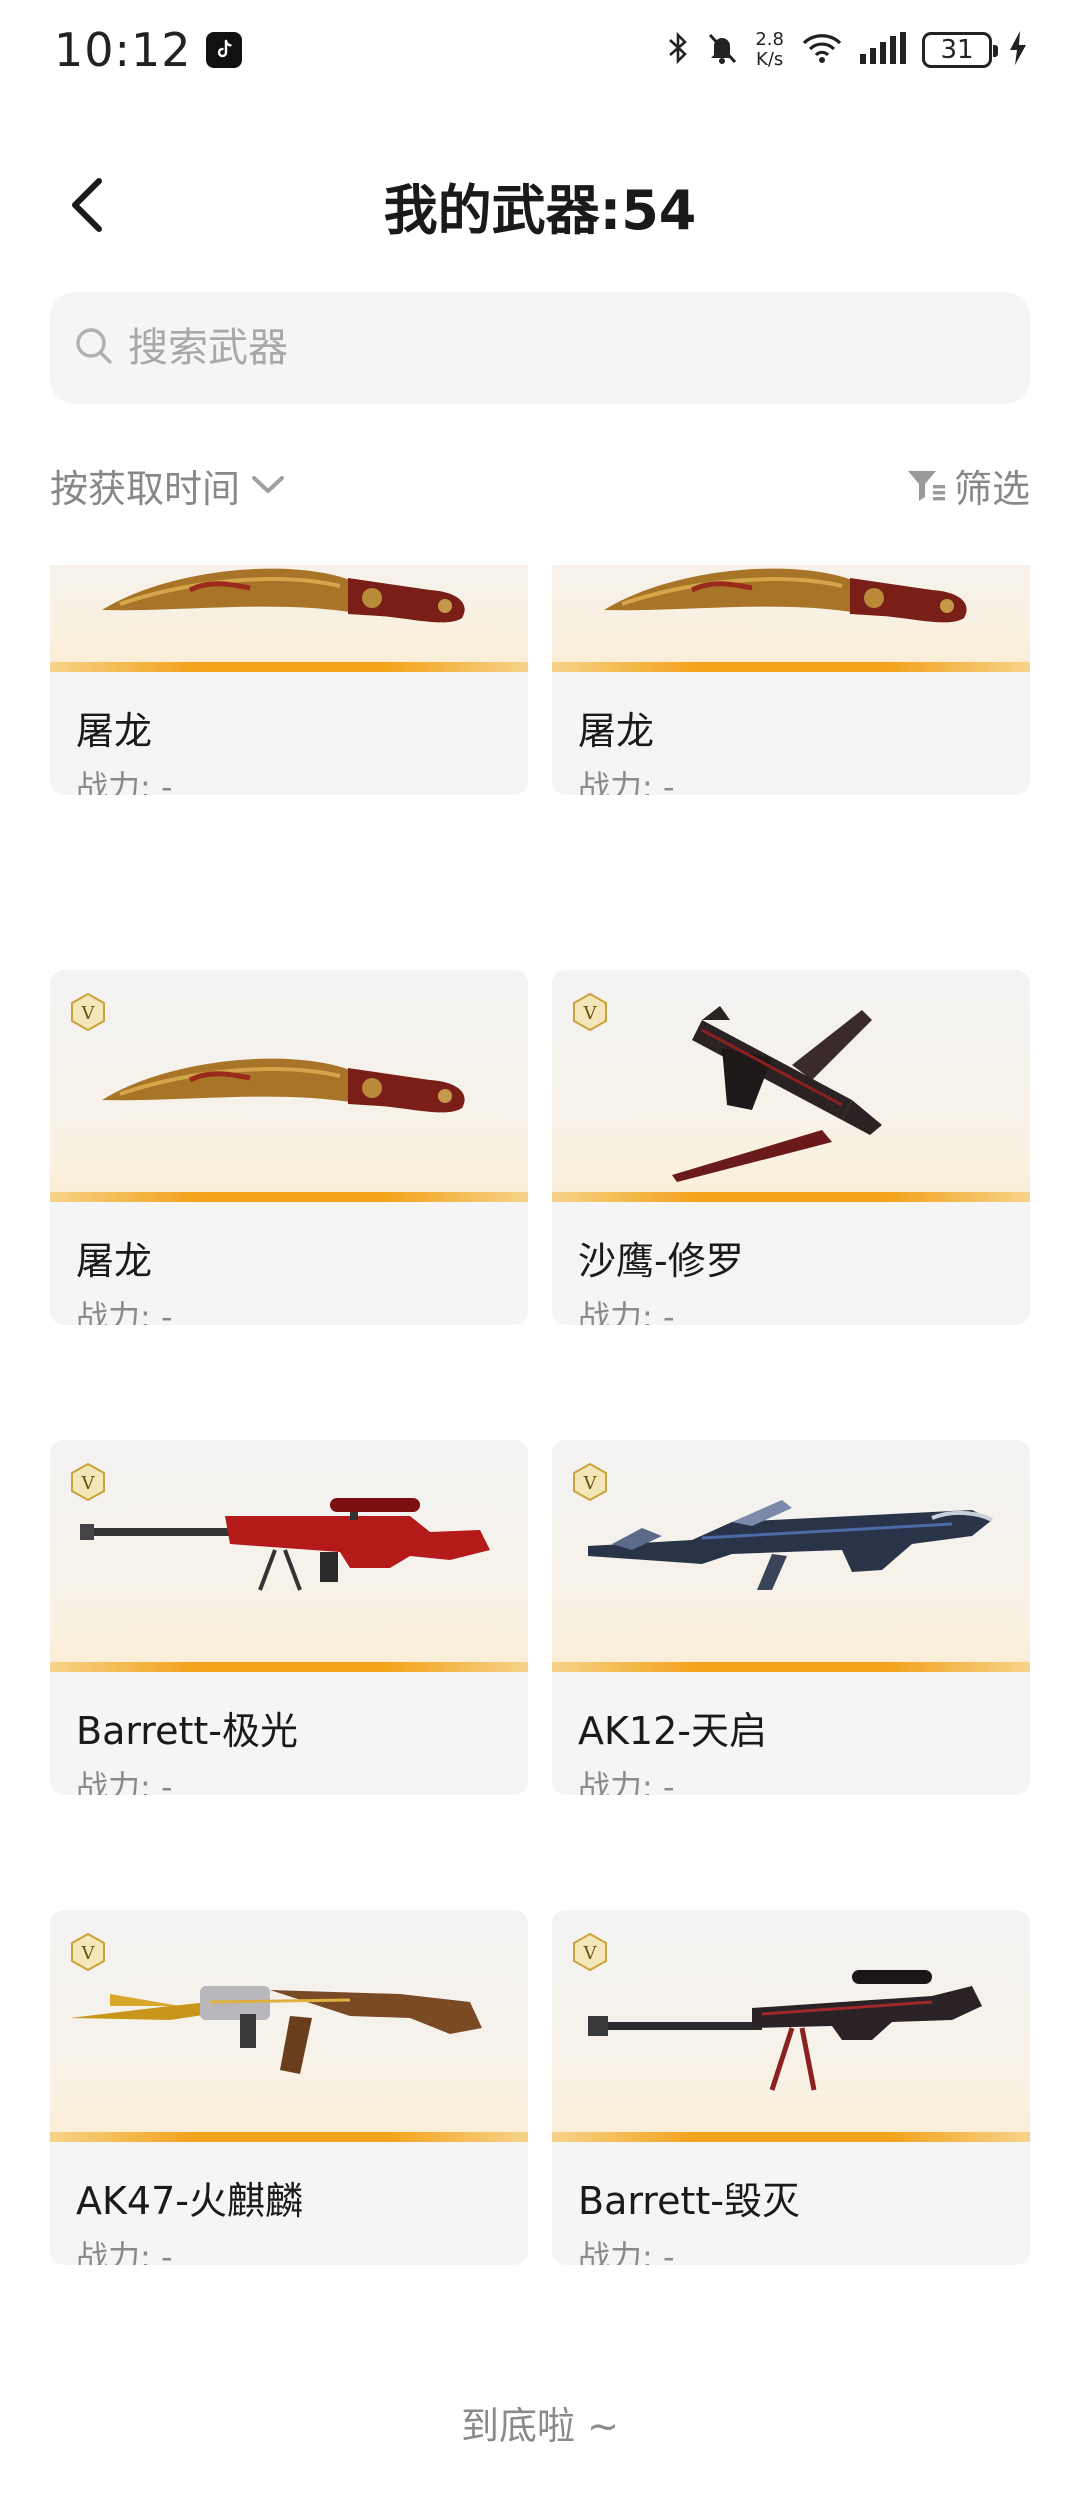 Image resolution: width=1080 pixels, height=2504 pixels. Describe the element at coordinates (790, 1545) in the screenshot. I see `assault-rifle-icon` at that location.